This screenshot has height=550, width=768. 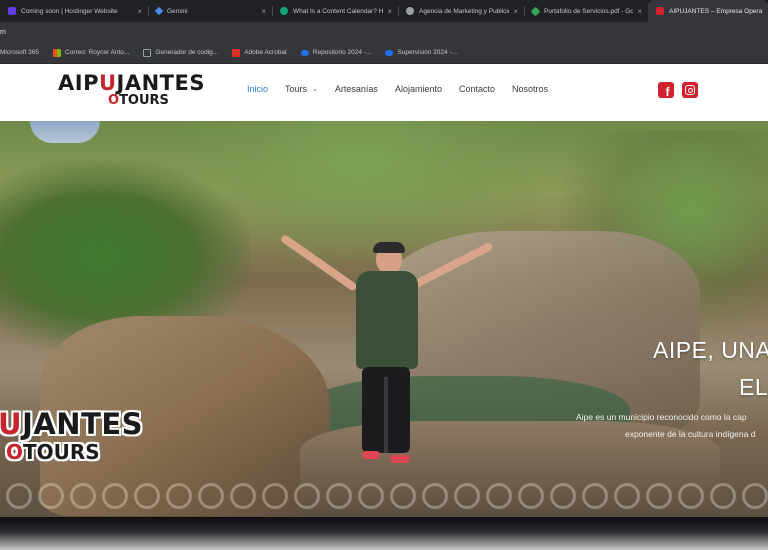 What do you see at coordinates (338, 11) in the screenshot?
I see `tab-title: What Is a Content Calendar? How` at bounding box center [338, 11].